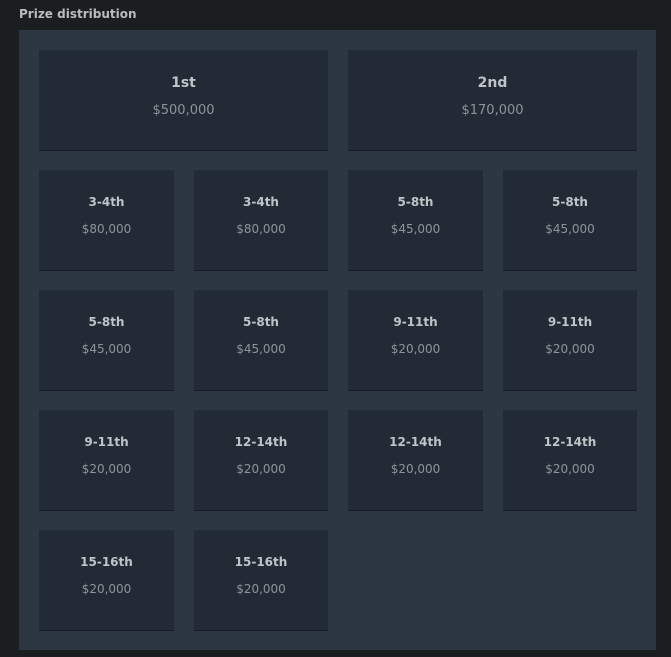  I want to click on section-title: Prize distribution, so click(78, 14).